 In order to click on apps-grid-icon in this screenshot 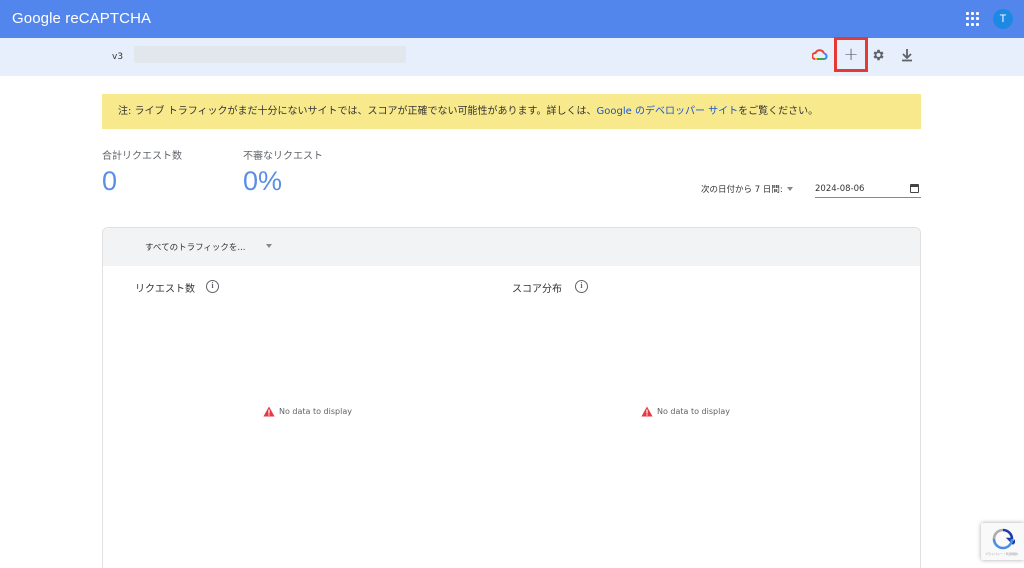, I will do `click(973, 19)`.